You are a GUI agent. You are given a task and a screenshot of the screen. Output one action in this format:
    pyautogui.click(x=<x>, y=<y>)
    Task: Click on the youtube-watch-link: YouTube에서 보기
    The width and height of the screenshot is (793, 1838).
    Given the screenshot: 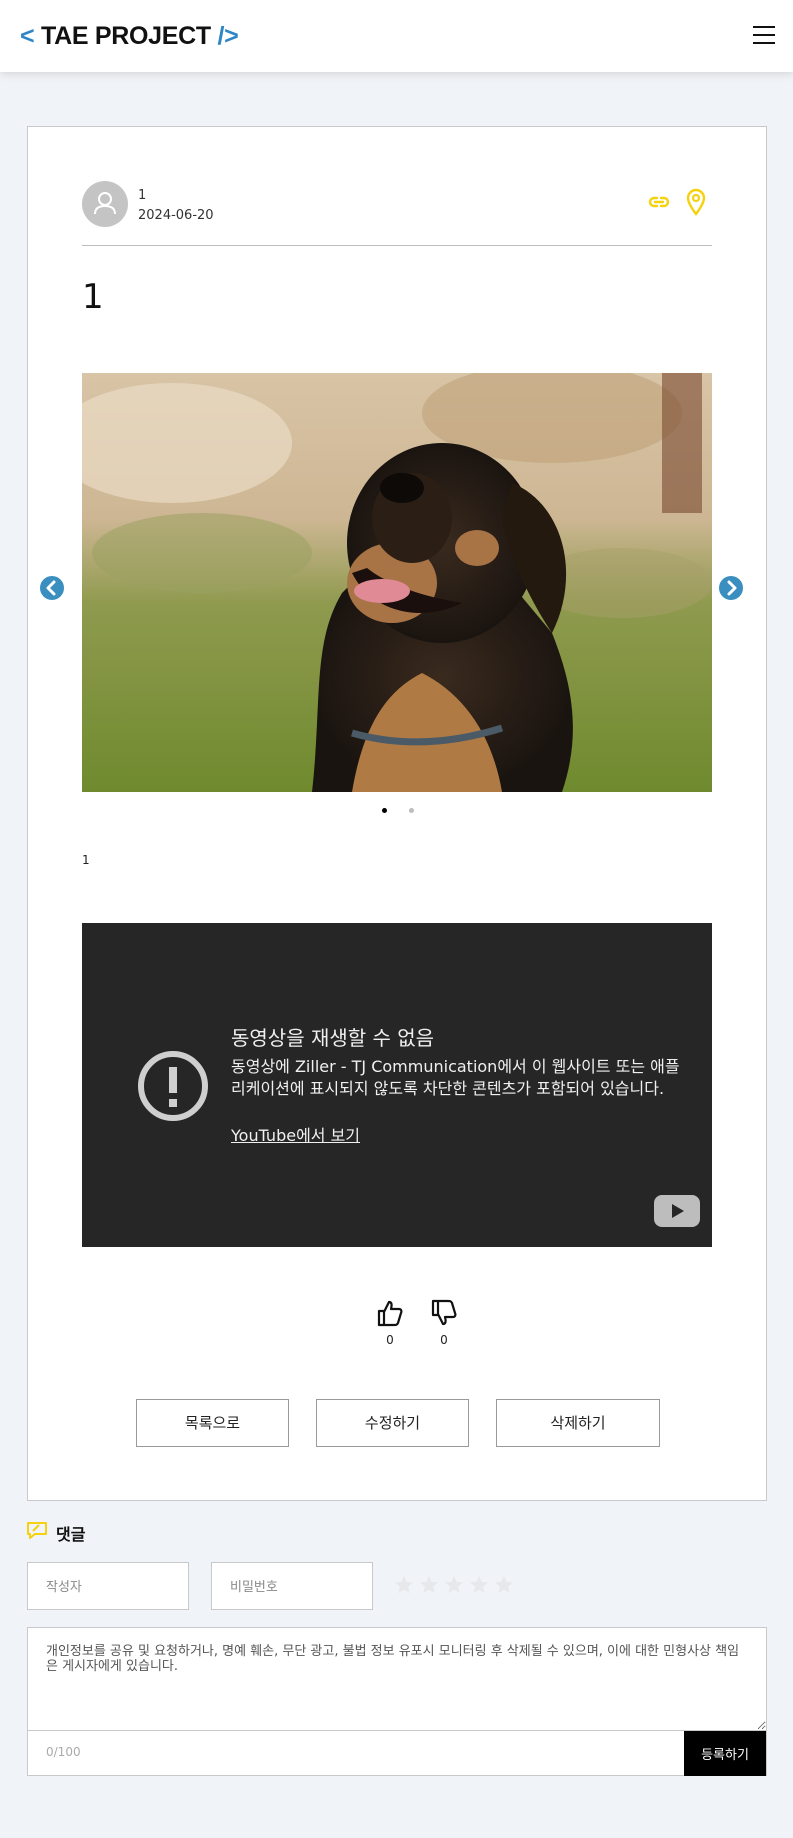 What is the action you would take?
    pyautogui.click(x=295, y=1134)
    